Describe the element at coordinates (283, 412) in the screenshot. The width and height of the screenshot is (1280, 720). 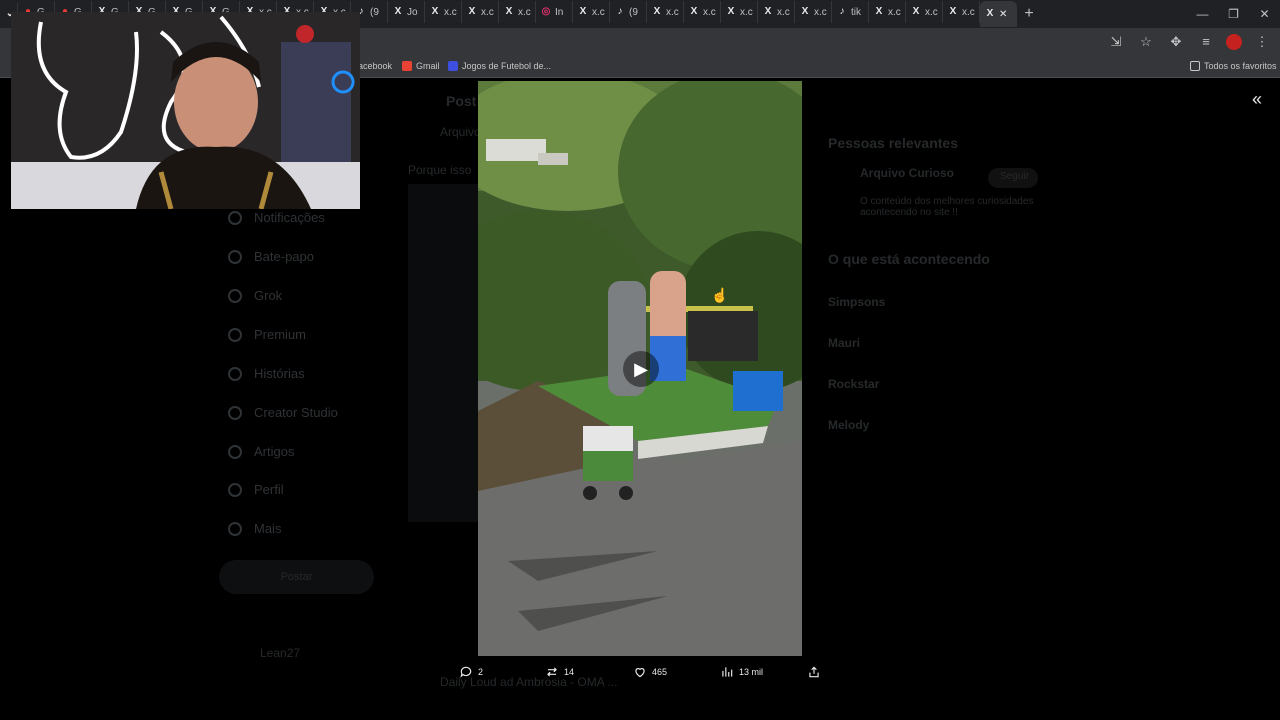
I see `sidebar-item-creator-studio: Creator Studio` at that location.